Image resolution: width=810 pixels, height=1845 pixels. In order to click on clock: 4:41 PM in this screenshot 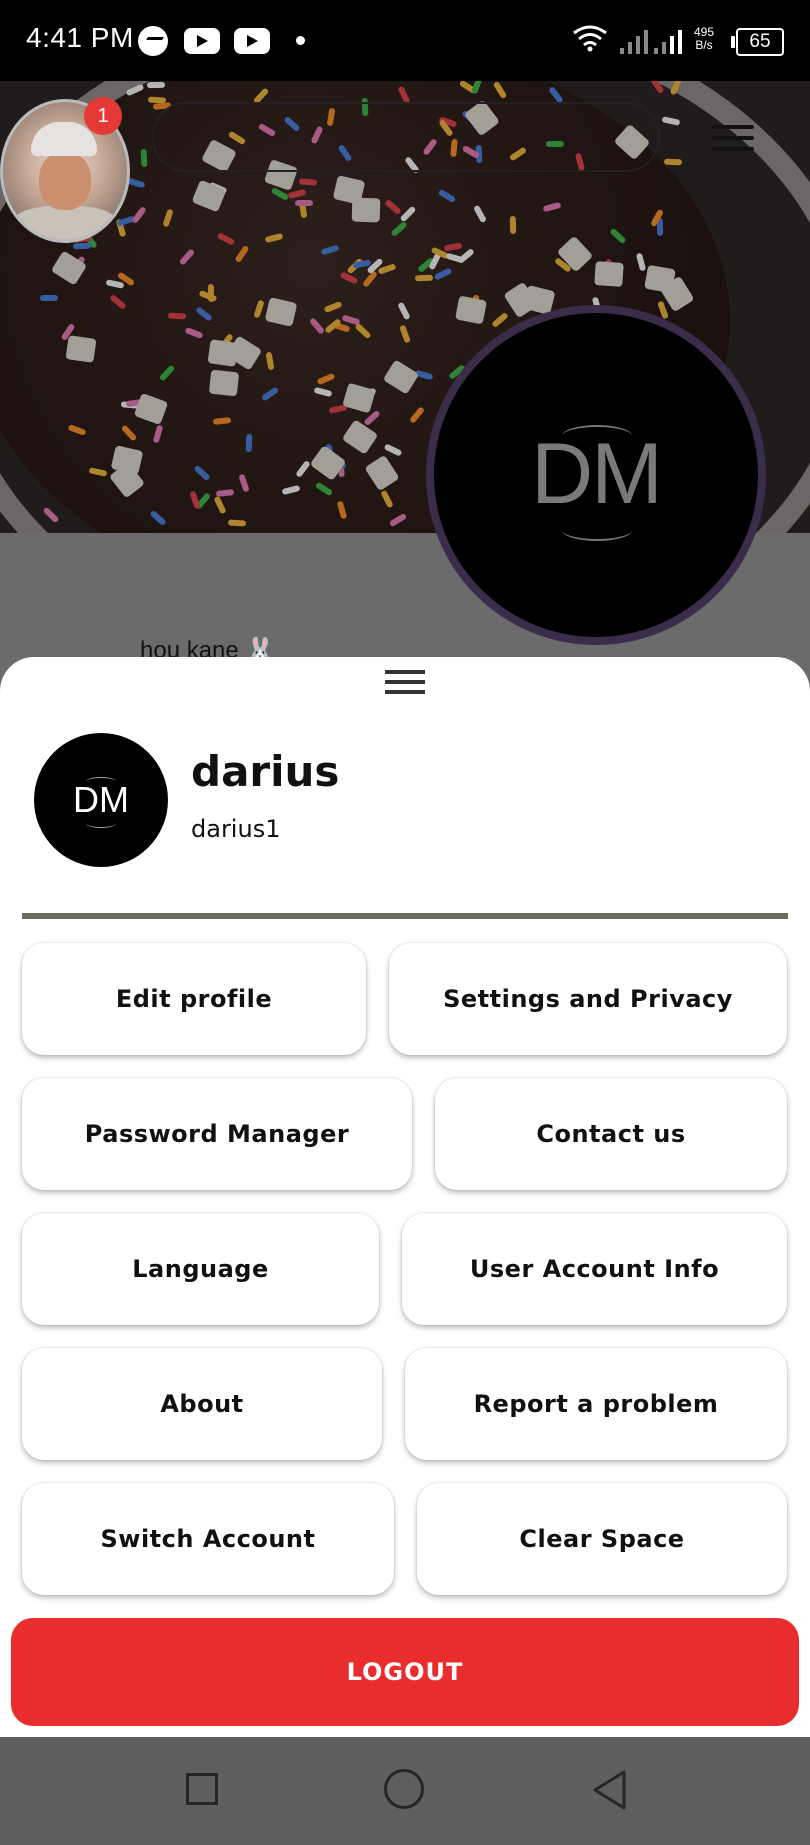, I will do `click(80, 37)`.